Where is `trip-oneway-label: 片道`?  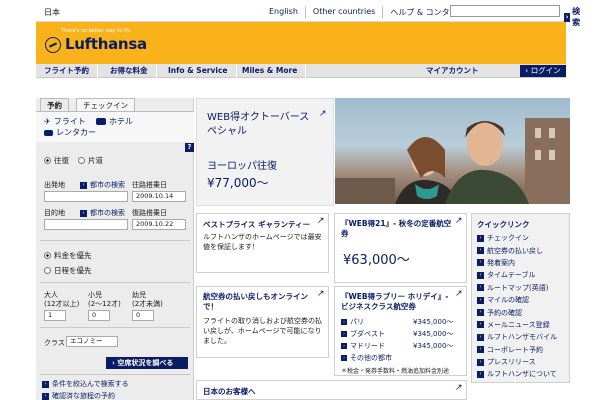
trip-oneway-label: 片道 is located at coordinates (95, 160).